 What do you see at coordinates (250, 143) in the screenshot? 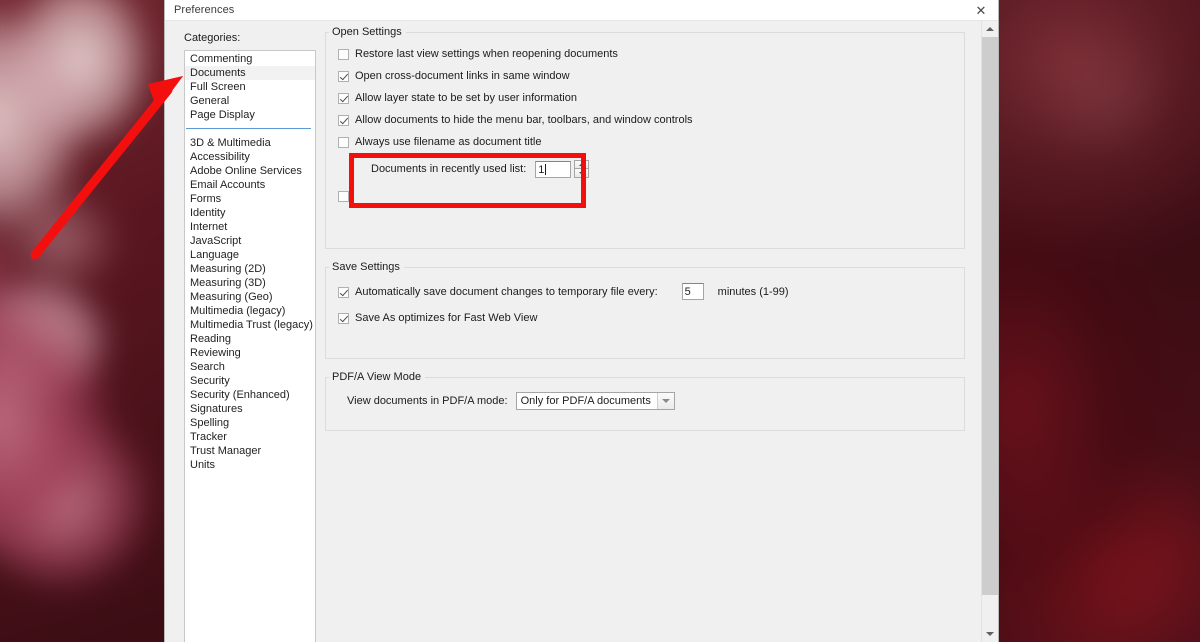
I see `sidebar-item-3d-multimedia: 3D & Multimedia` at bounding box center [250, 143].